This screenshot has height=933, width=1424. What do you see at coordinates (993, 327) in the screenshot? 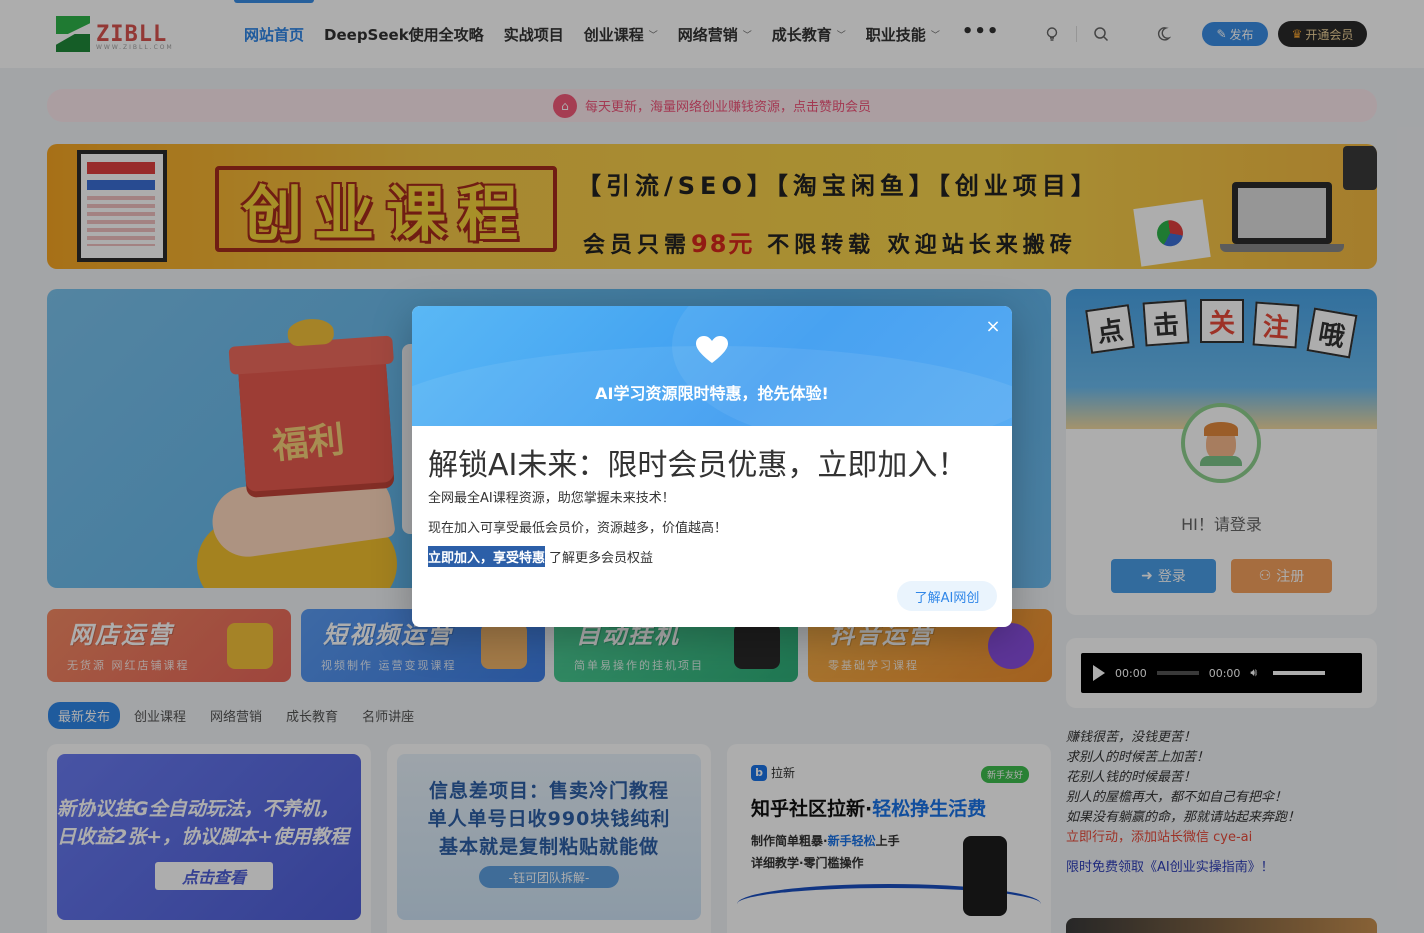
I see `close-icon: ×` at bounding box center [993, 327].